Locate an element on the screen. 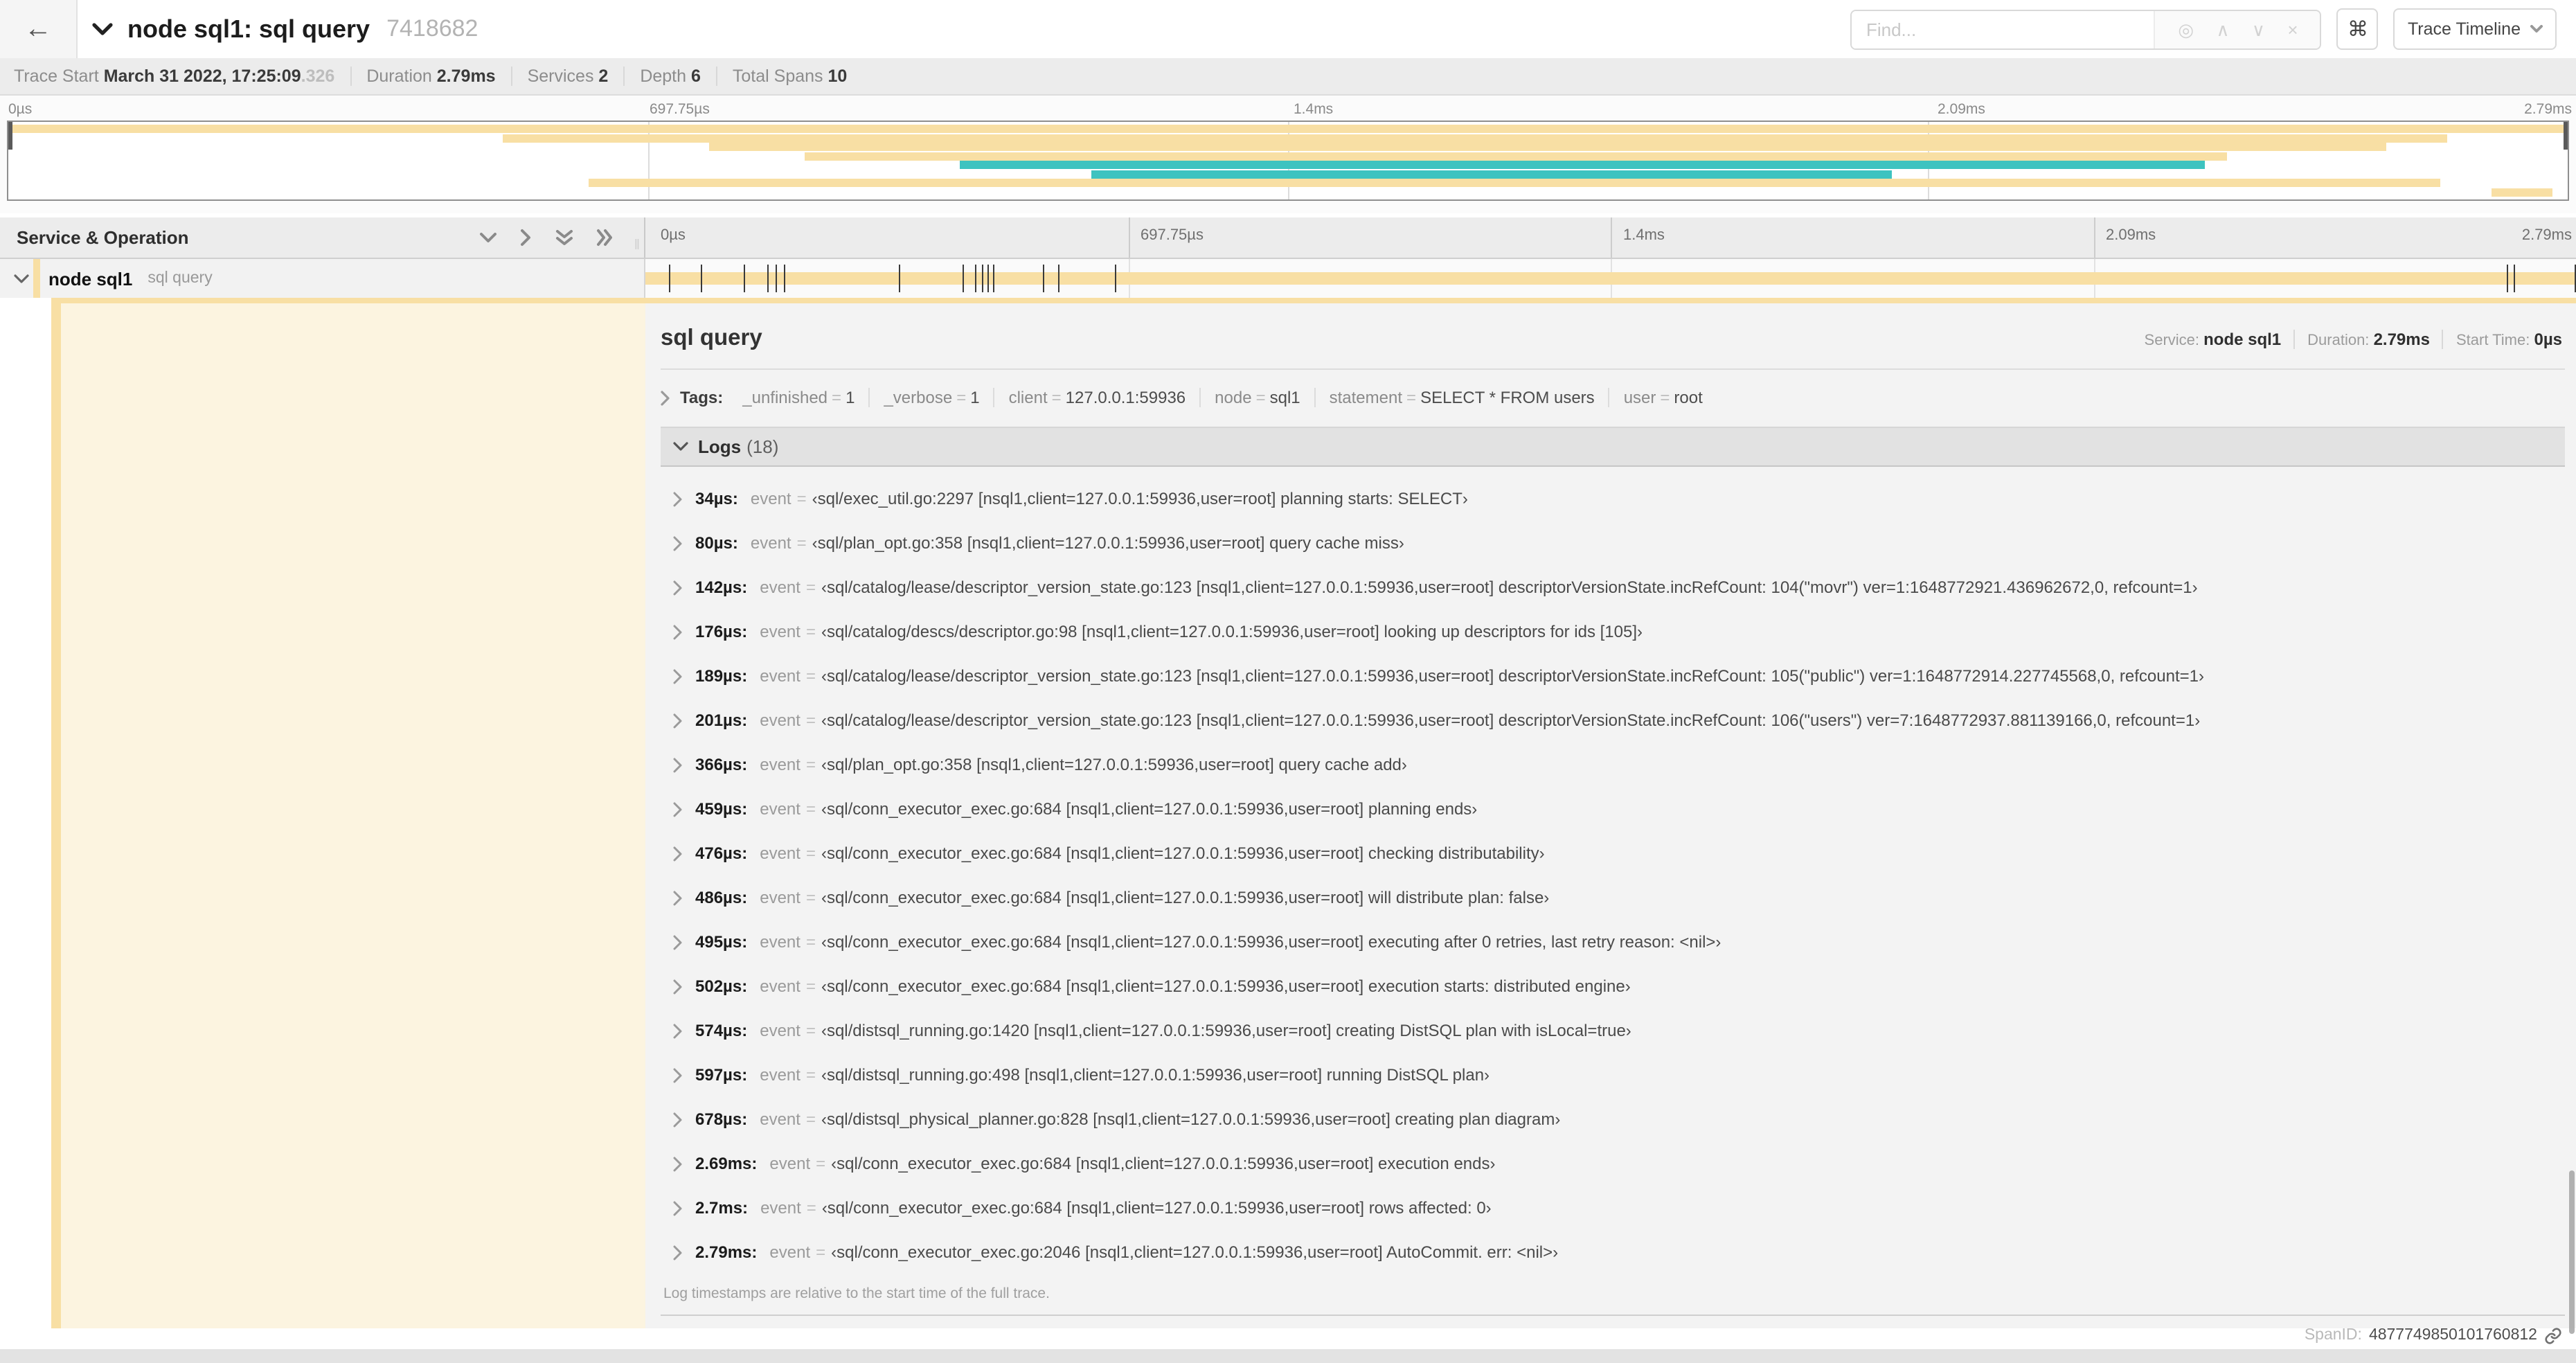  expand-all-icon is located at coordinates (605, 238).